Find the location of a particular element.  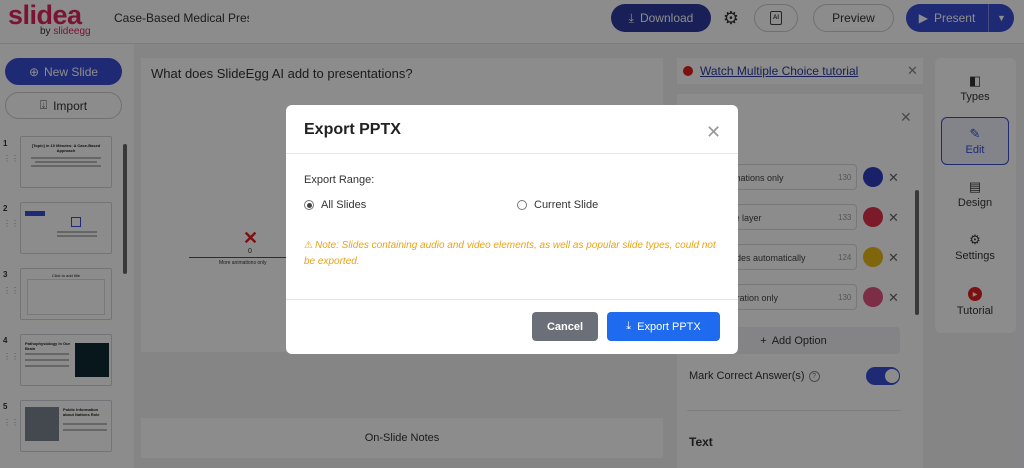

export-label: Export PPTX is located at coordinates (669, 326).